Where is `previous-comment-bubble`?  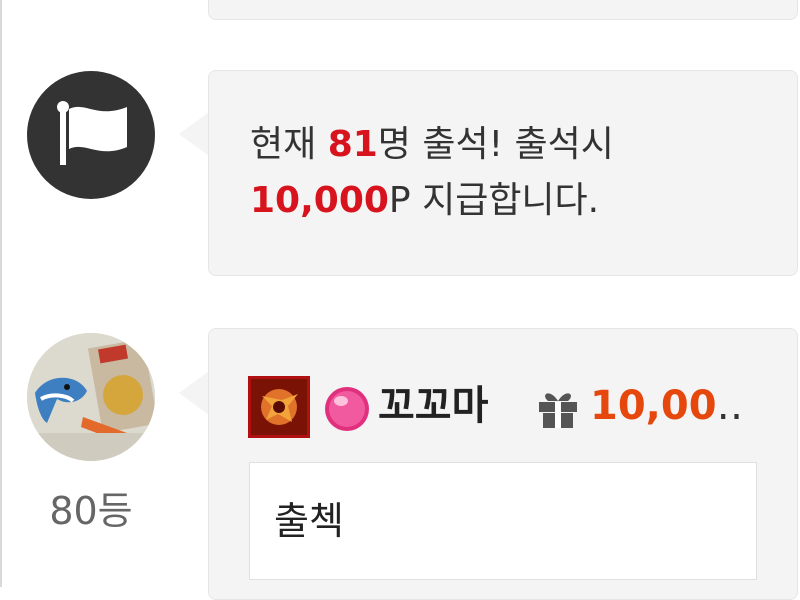 previous-comment-bubble is located at coordinates (503, 10).